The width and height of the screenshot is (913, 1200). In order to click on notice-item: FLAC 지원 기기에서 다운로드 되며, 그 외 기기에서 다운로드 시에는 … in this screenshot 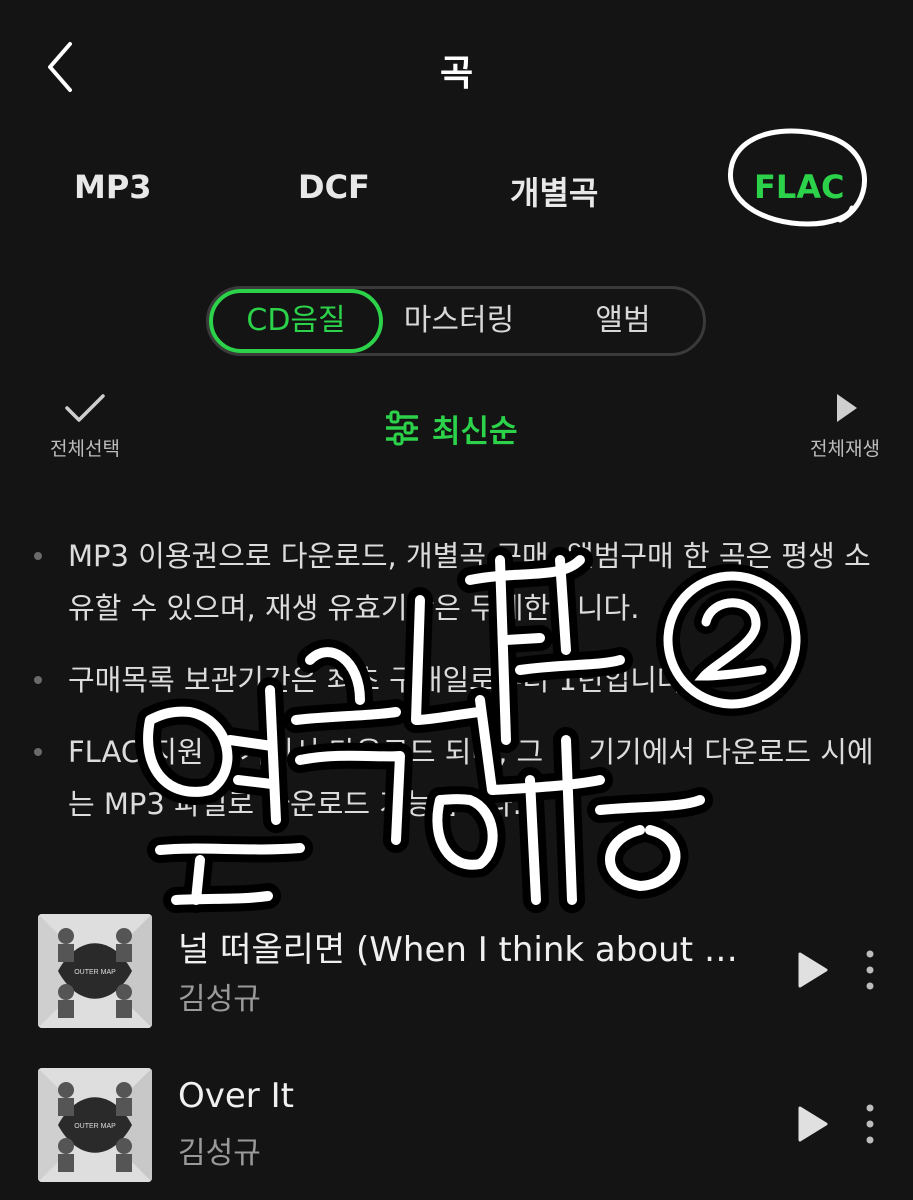, I will do `click(457, 778)`.